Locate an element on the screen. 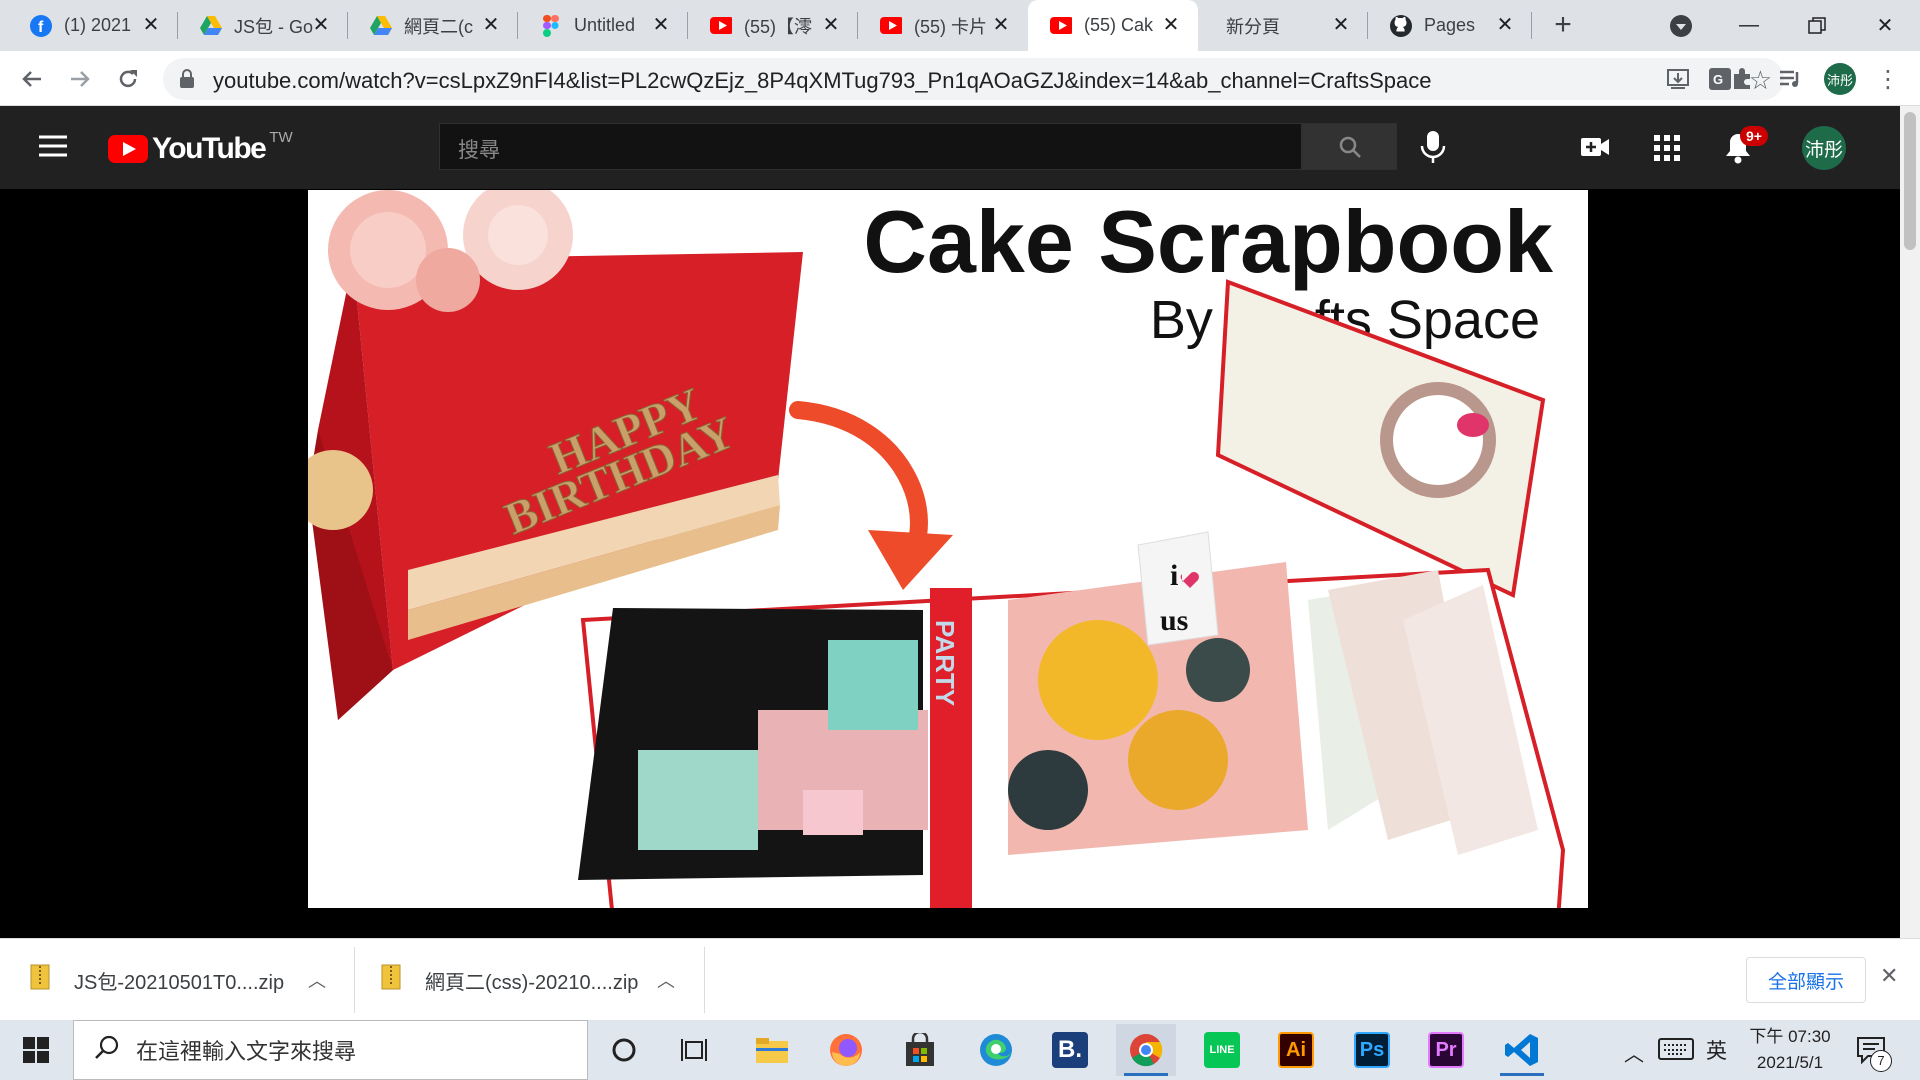  notification-badge: 9+ is located at coordinates (1754, 136).